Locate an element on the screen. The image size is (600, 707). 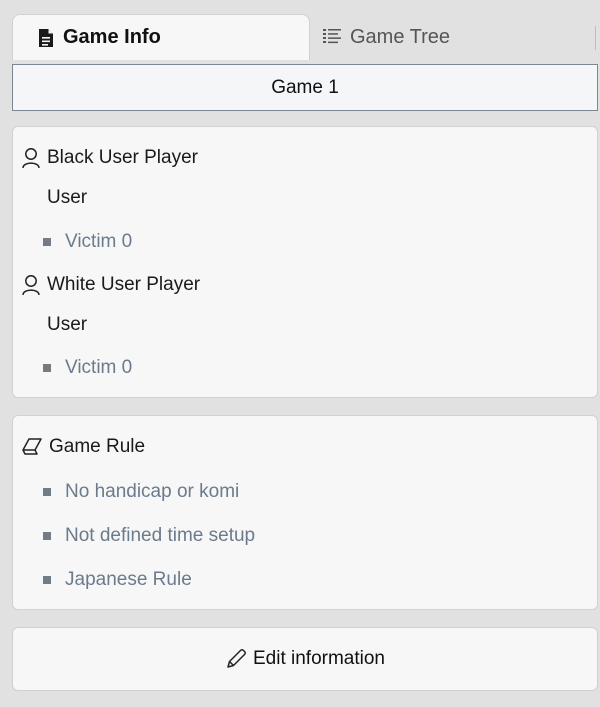
rule-item-label: Japanese Rule is located at coordinates (128, 579).